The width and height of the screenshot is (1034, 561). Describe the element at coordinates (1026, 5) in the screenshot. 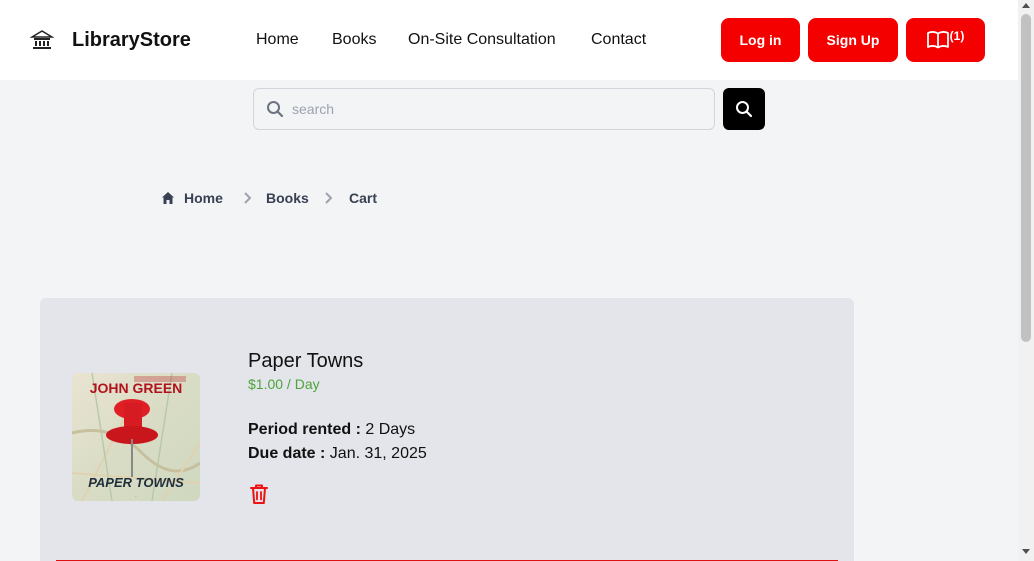

I see `scroll-up-arrow-icon` at that location.